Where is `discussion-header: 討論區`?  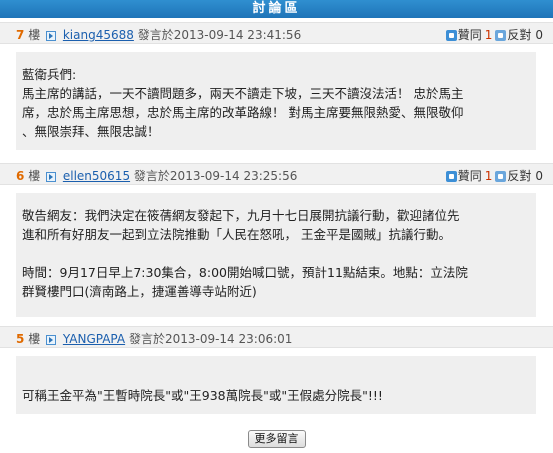 discussion-header: 討論區 is located at coordinates (276, 9).